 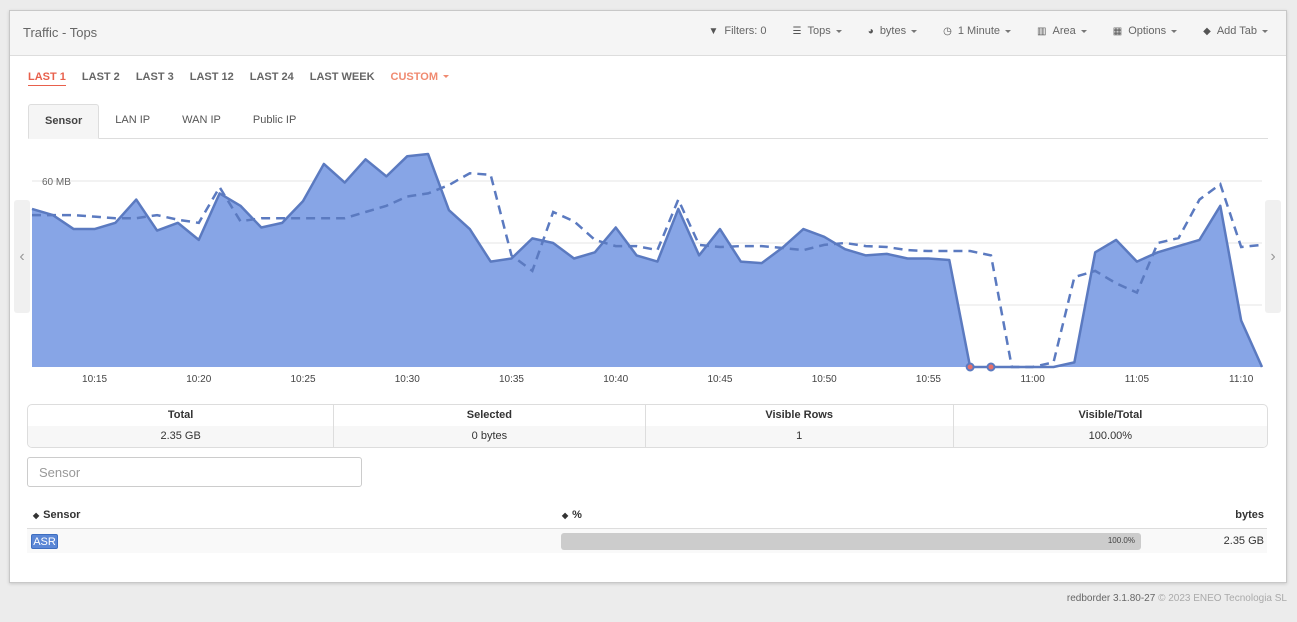 I want to click on clock-icon: ◷, so click(x=947, y=31).